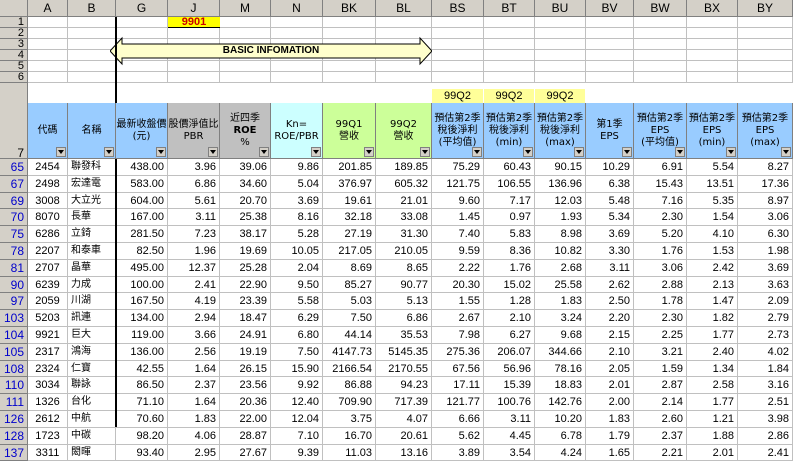 The height and width of the screenshot is (461, 800). What do you see at coordinates (660, 452) in the screenshot?
I see `data-cell-bw: 2.21` at bounding box center [660, 452].